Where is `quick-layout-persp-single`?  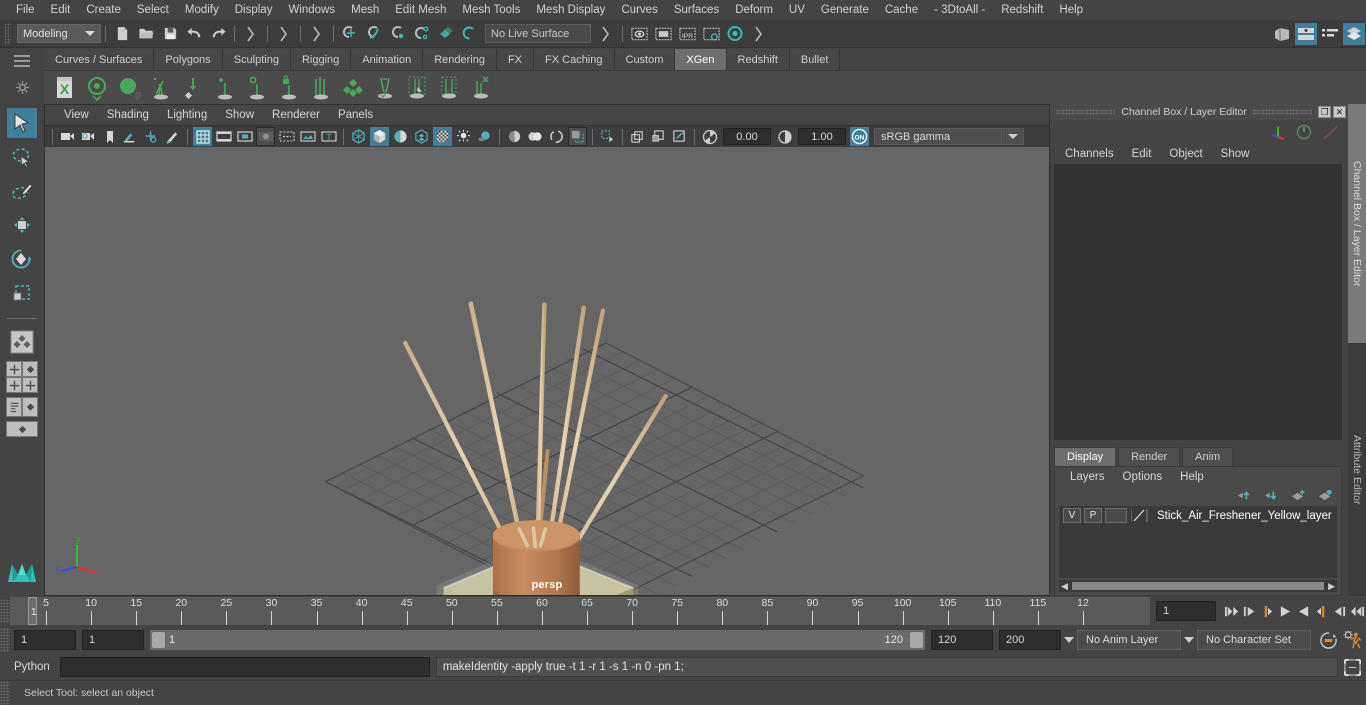
quick-layout-persp-single is located at coordinates (30, 369).